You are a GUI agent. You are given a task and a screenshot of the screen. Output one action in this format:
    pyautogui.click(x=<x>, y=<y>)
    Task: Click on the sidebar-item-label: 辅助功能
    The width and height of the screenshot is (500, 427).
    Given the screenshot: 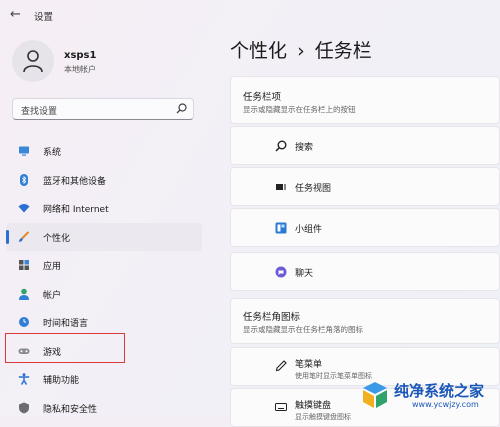 What is the action you would take?
    pyautogui.click(x=61, y=381)
    